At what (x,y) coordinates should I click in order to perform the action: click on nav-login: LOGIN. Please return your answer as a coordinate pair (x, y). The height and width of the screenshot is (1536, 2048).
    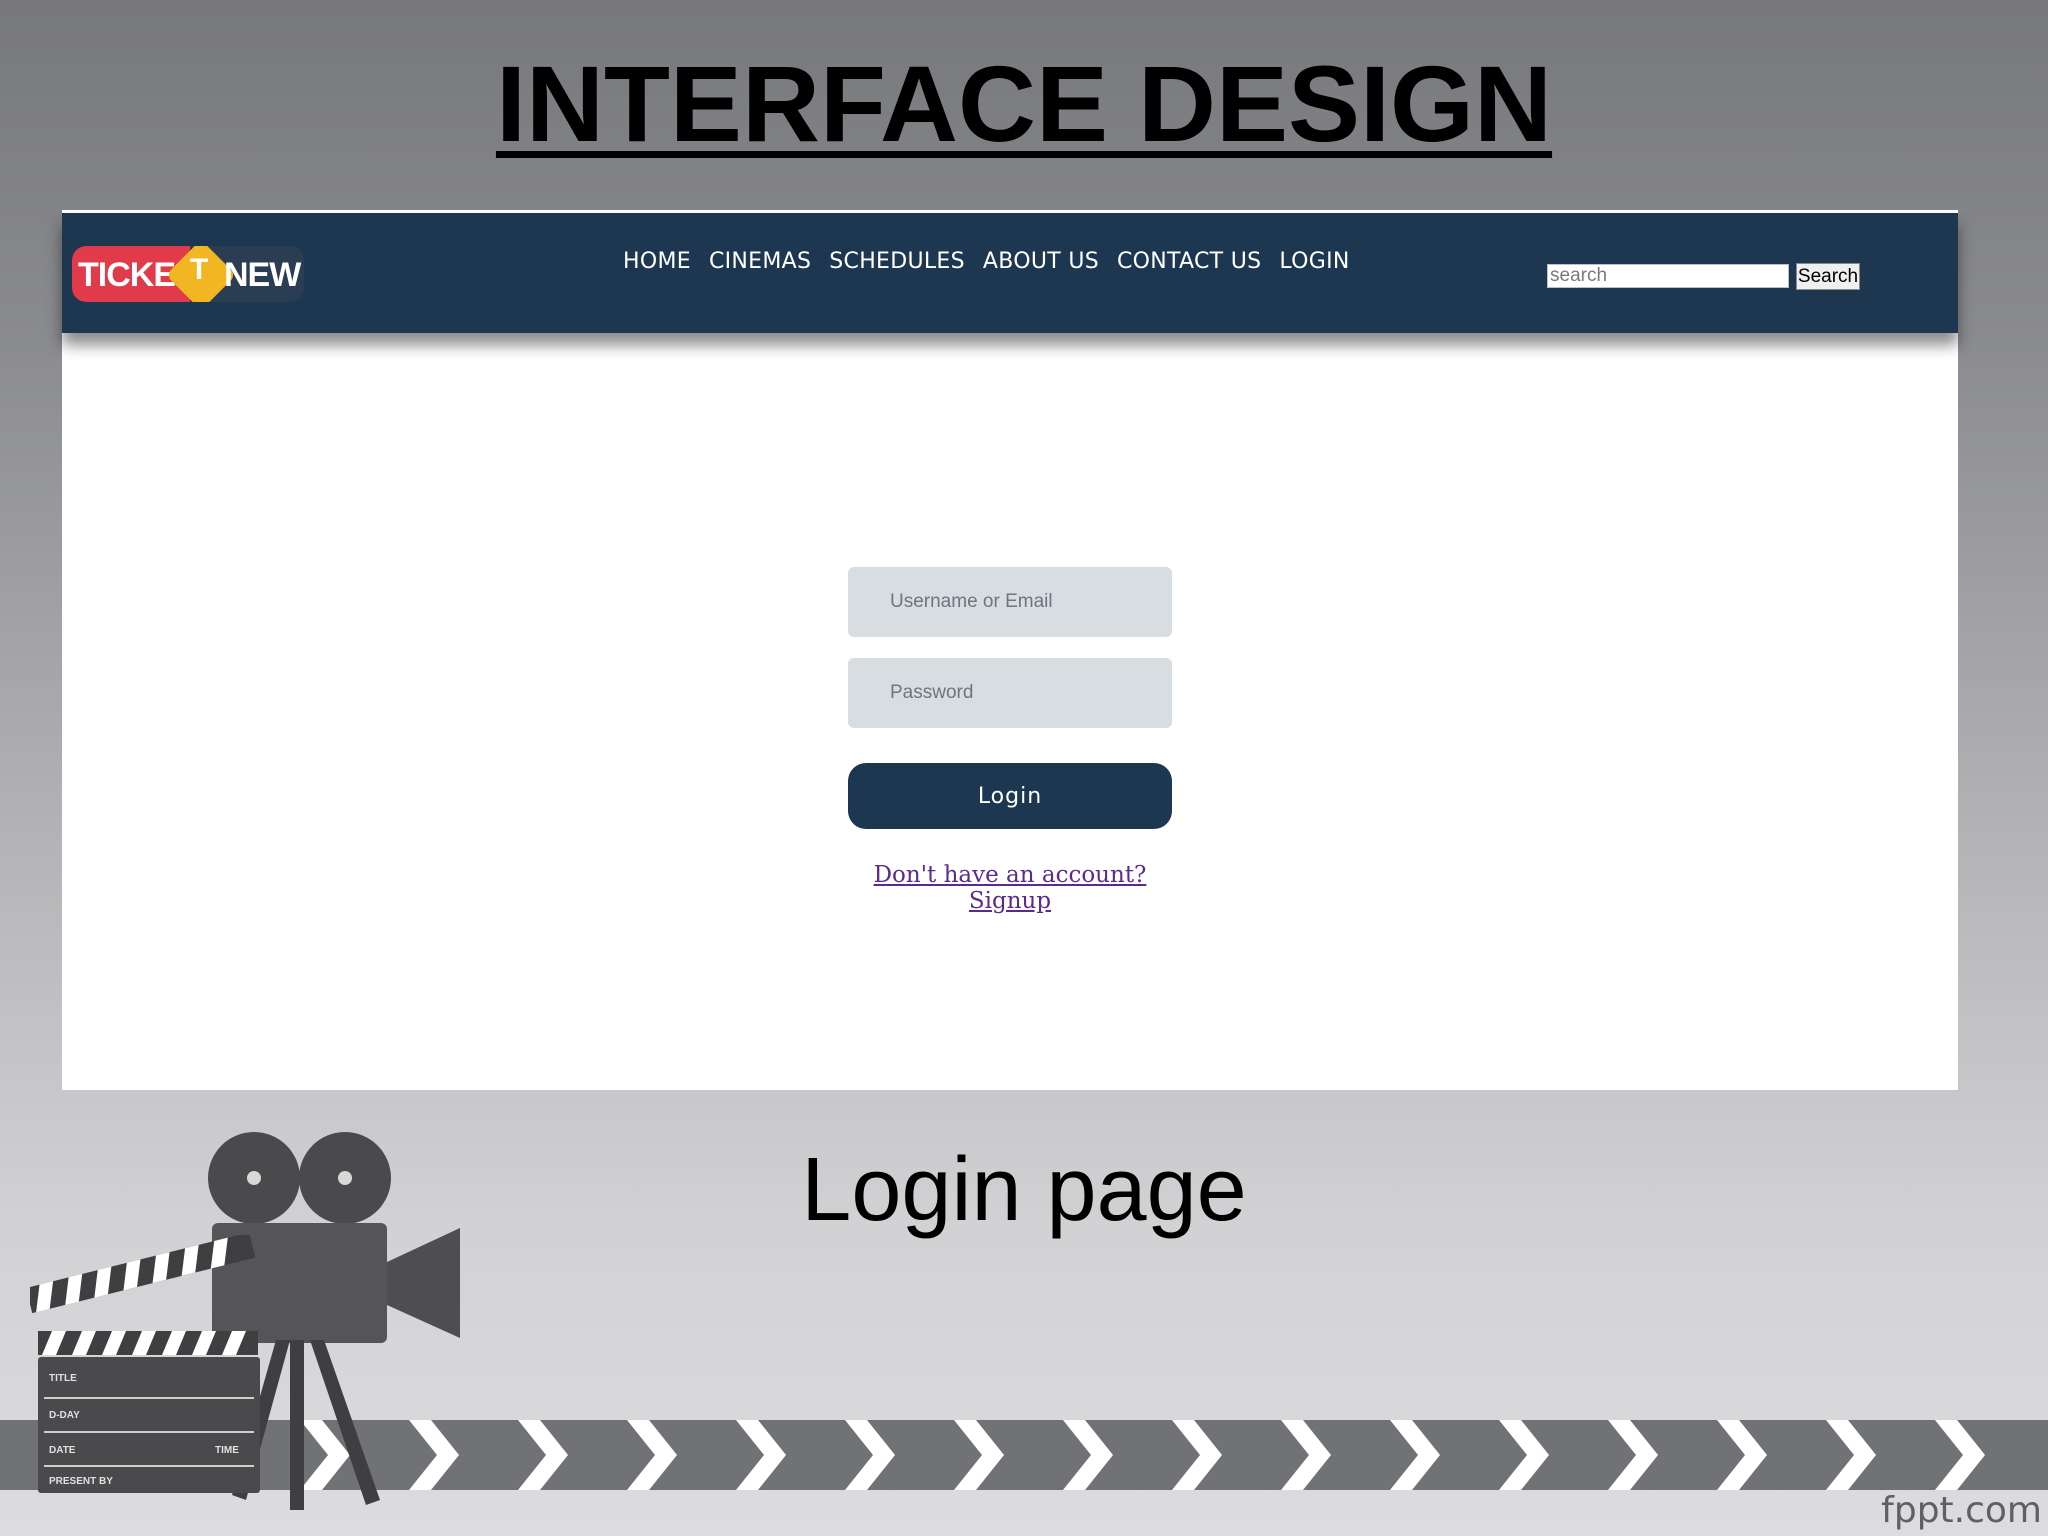
    Looking at the image, I should click on (1314, 261).